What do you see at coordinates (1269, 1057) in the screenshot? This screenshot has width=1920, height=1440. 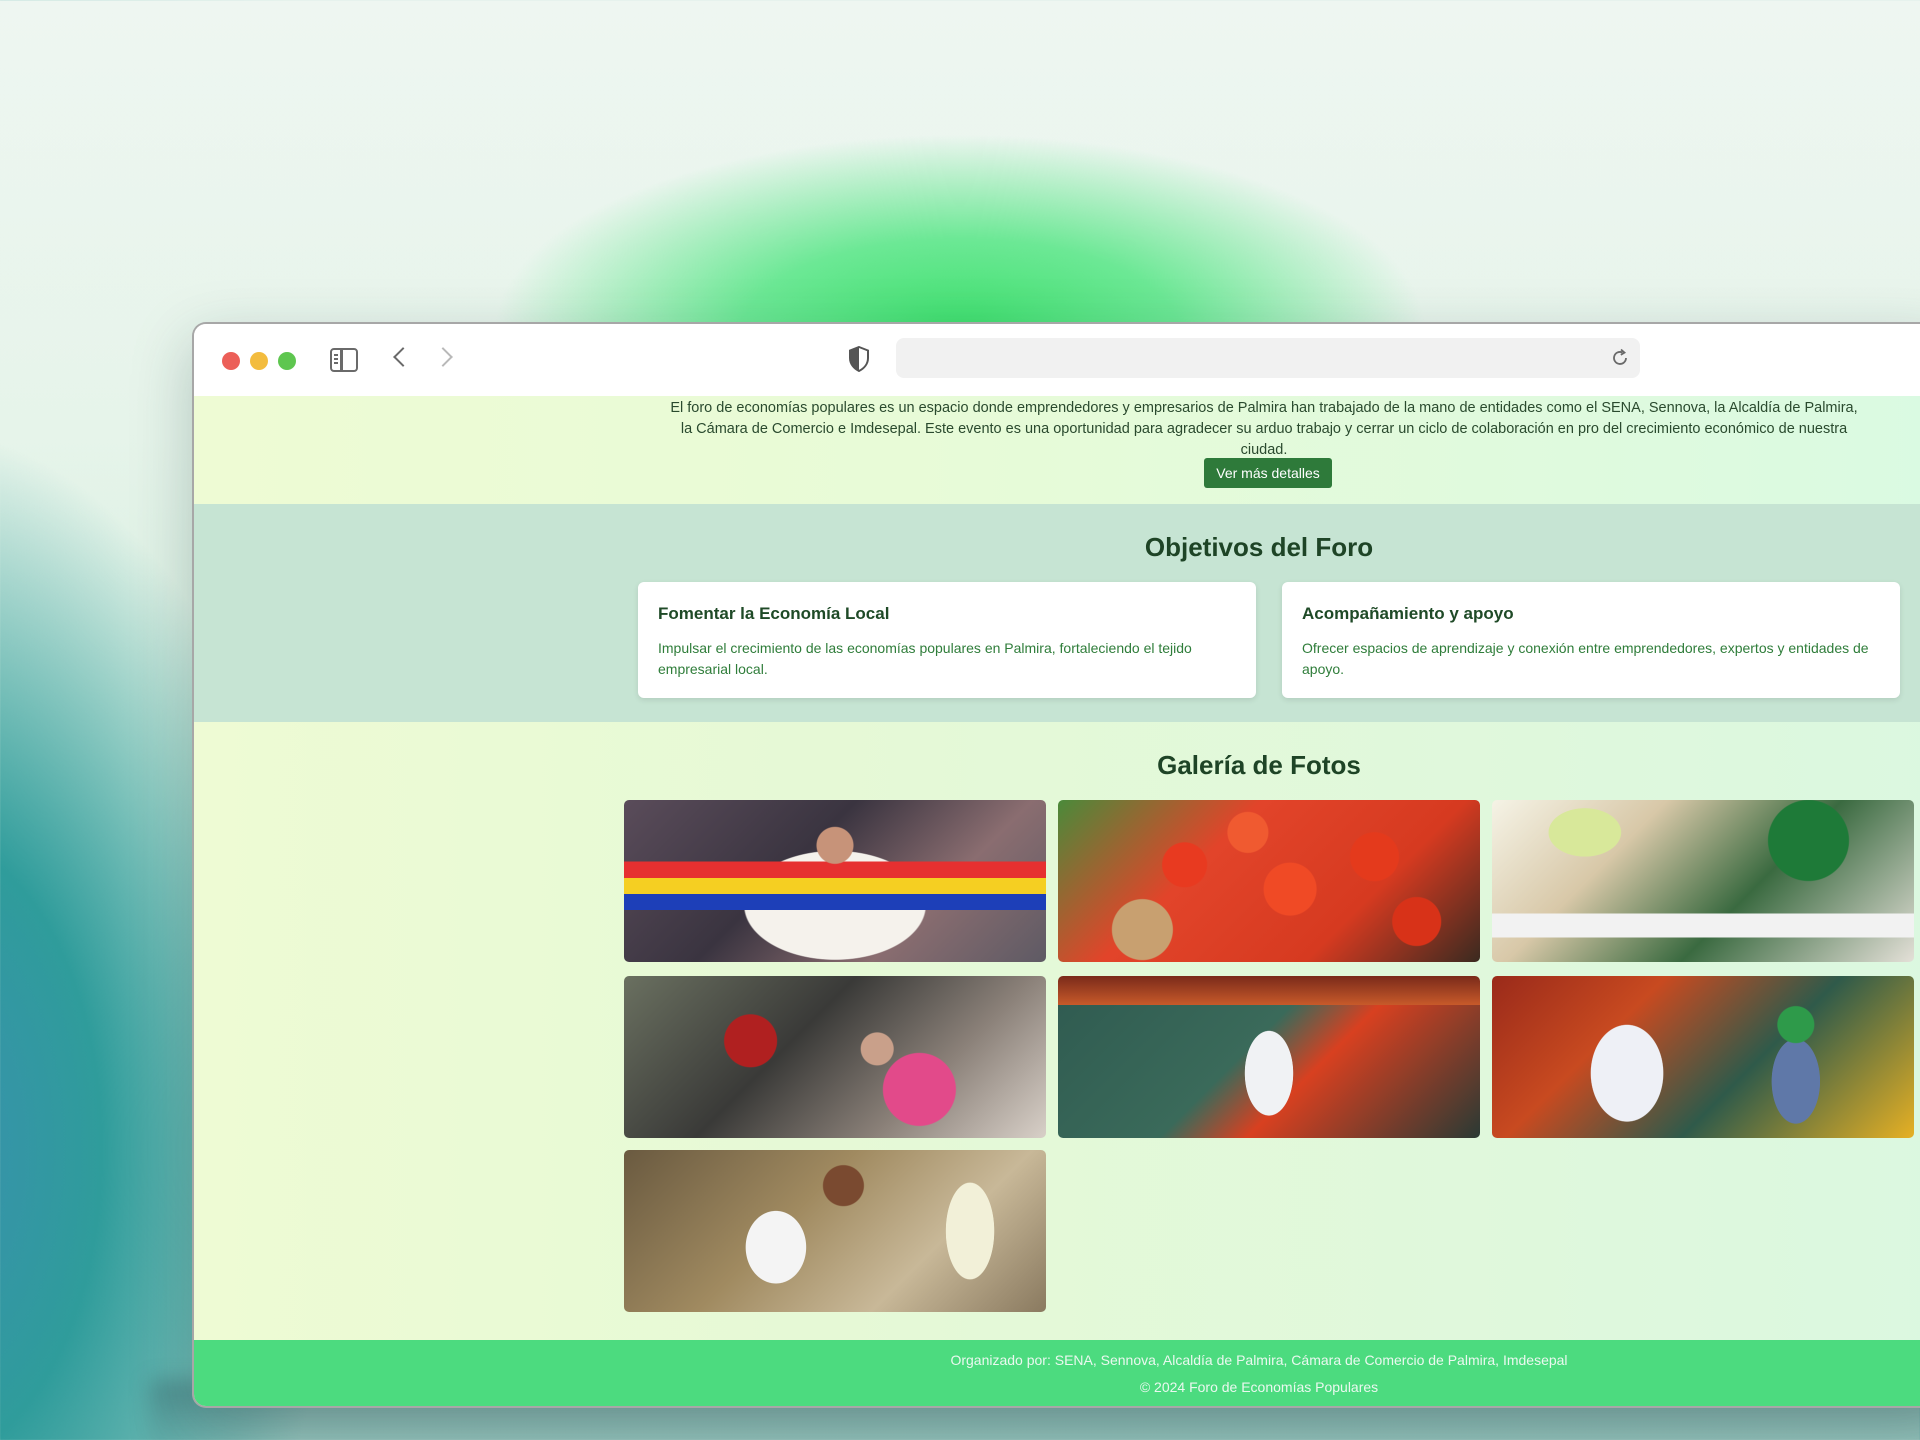 I see `gallery-photo-man-speaking` at bounding box center [1269, 1057].